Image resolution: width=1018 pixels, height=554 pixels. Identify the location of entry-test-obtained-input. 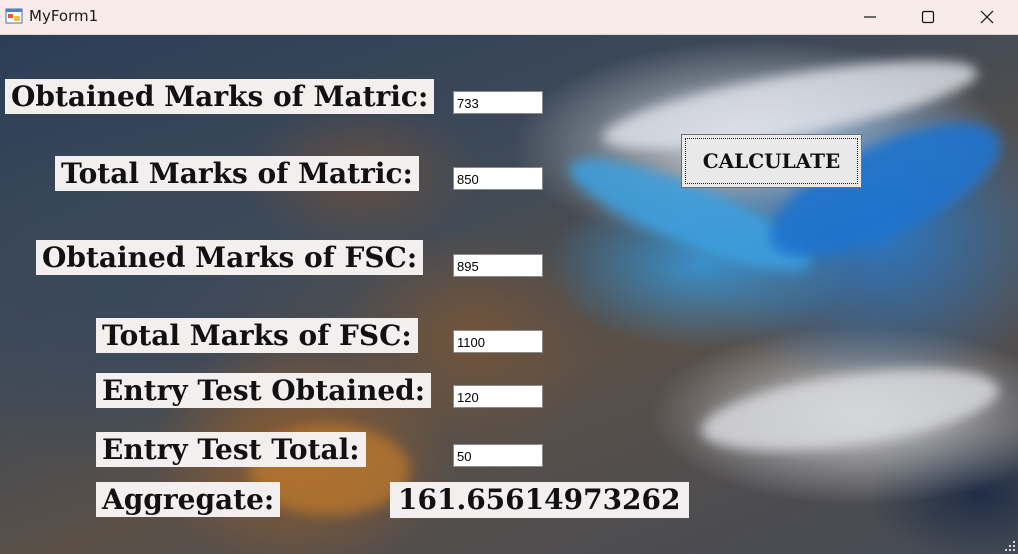
(498, 396).